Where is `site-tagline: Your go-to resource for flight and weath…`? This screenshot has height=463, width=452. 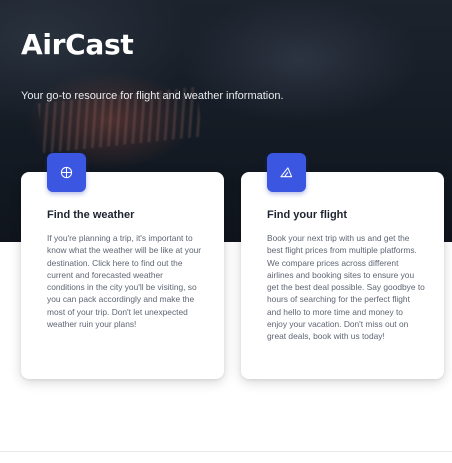 site-tagline: Your go-to resource for flight and weath… is located at coordinates (152, 96).